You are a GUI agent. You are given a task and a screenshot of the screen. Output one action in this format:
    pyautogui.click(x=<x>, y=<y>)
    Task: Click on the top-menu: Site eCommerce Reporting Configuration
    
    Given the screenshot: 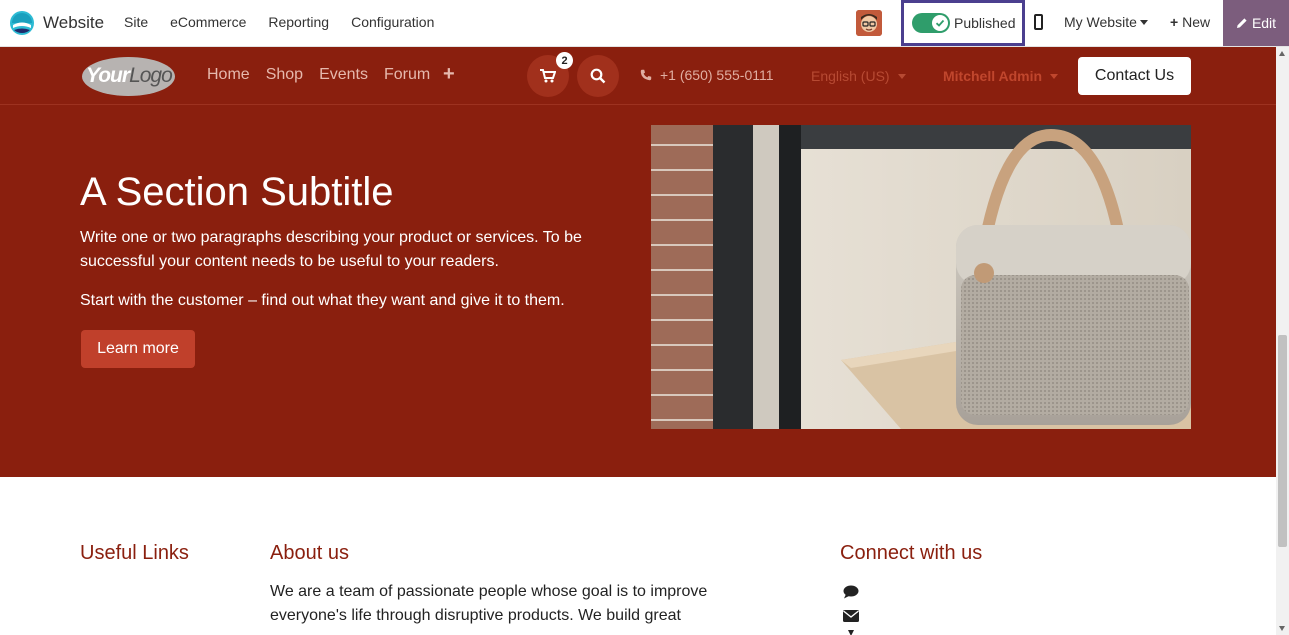 What is the action you would take?
    pyautogui.click(x=290, y=22)
    